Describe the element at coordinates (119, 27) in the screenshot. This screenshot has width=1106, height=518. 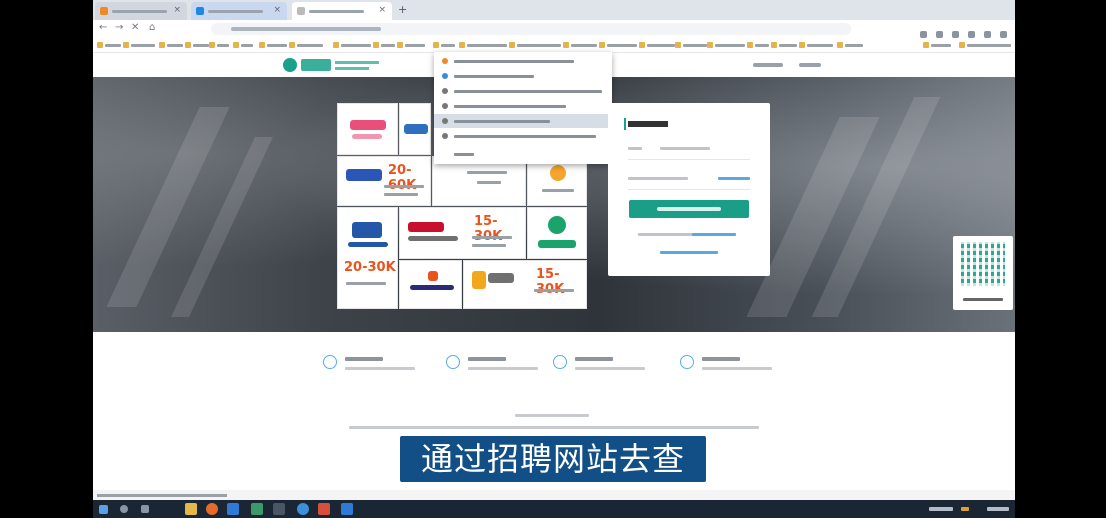
I see `forward-icon: →` at that location.